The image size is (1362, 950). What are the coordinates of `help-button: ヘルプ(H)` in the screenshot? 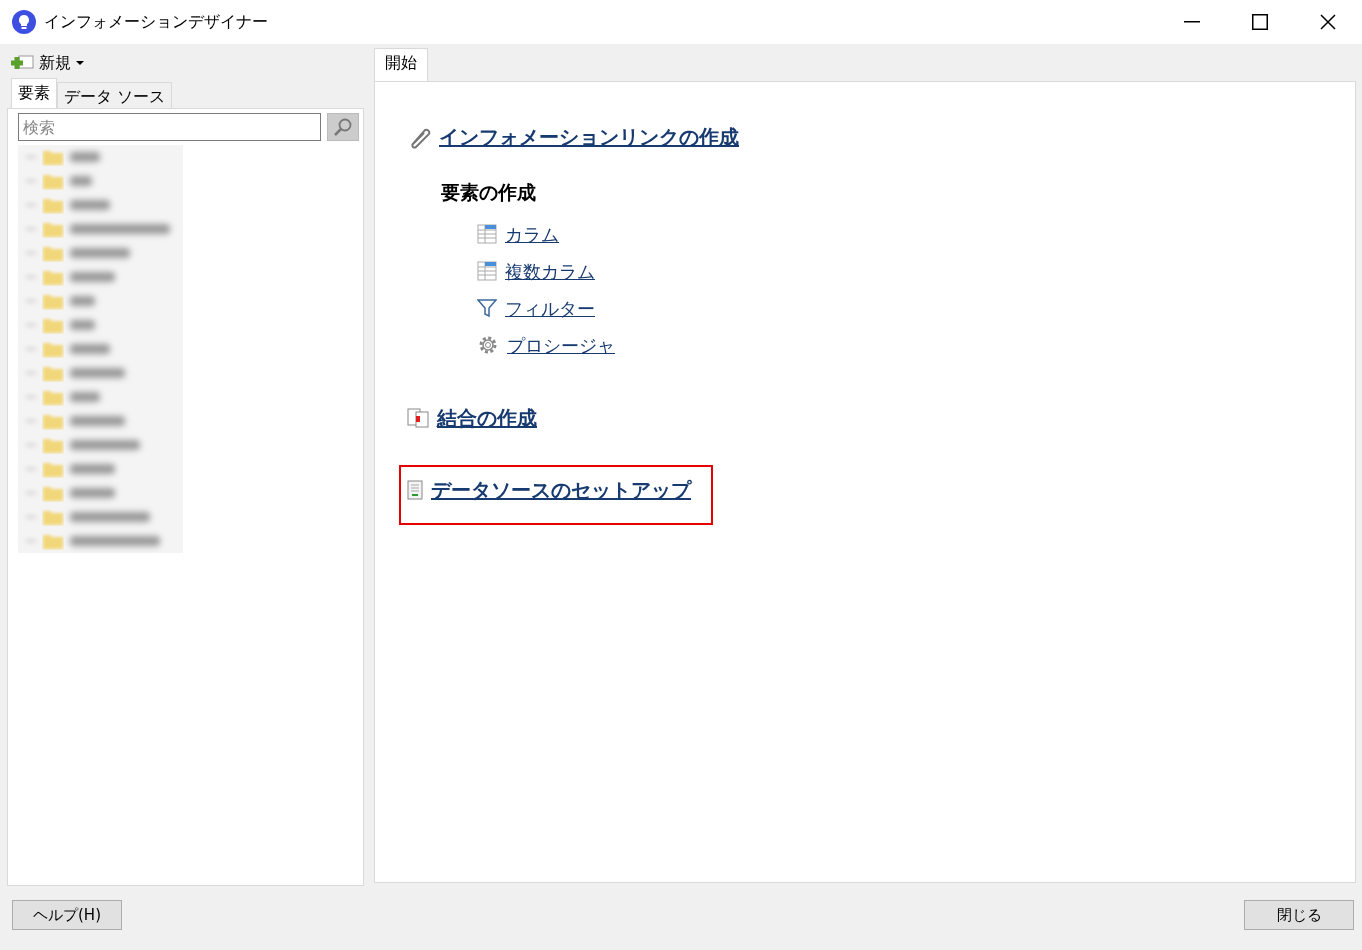 It's located at (67, 915).